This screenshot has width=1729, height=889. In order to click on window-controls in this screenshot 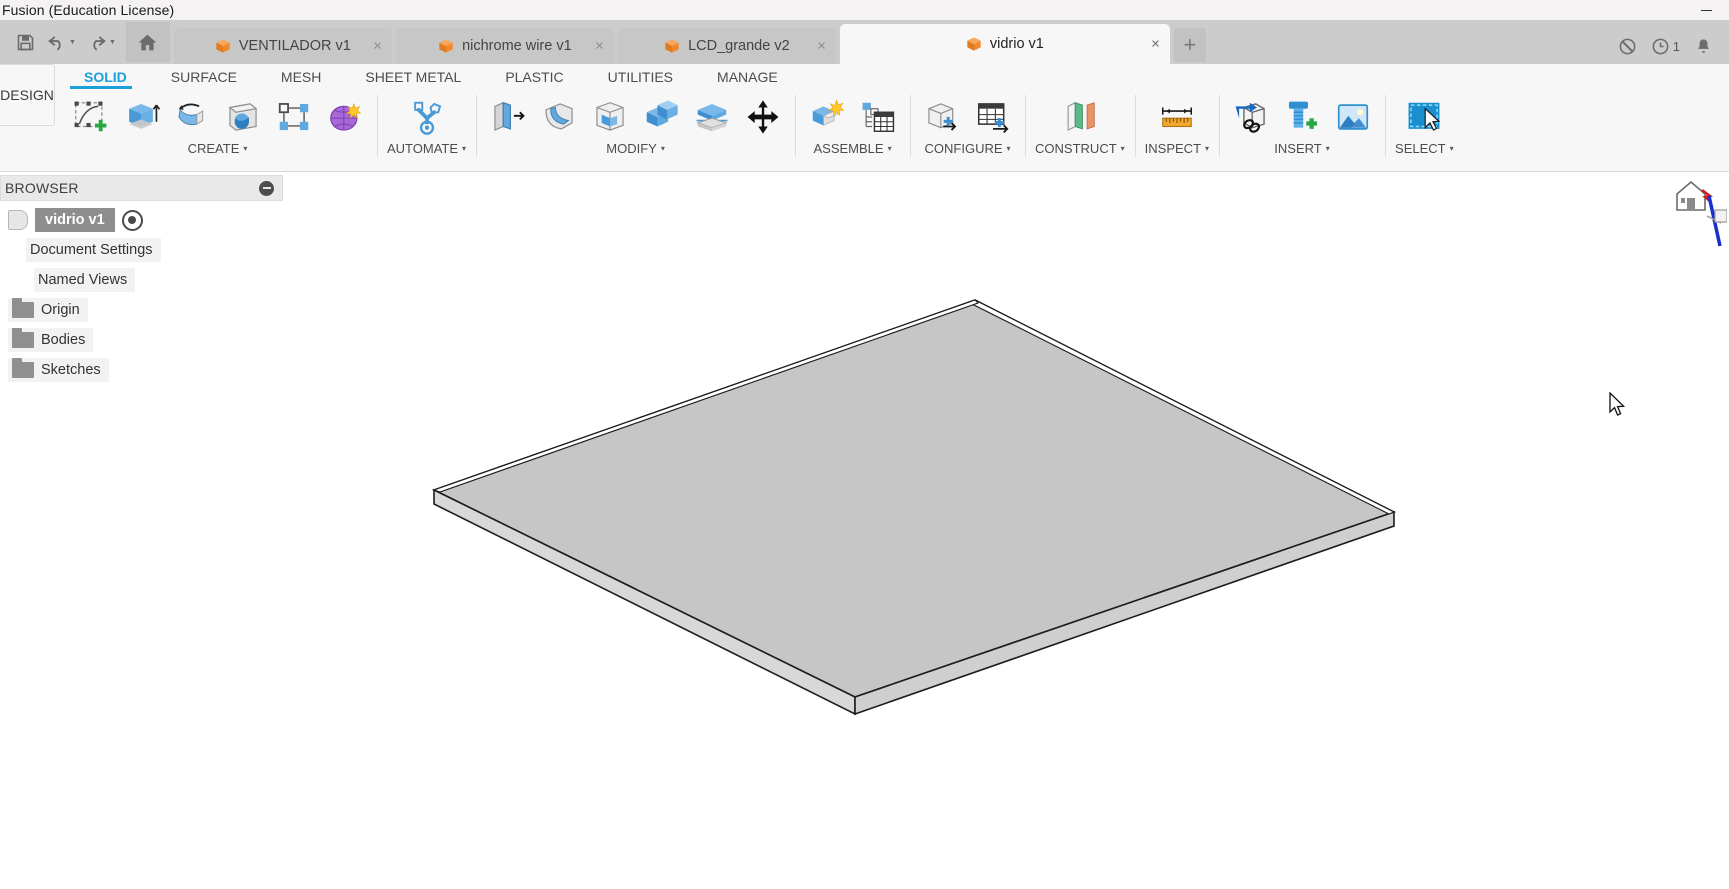, I will do `click(1706, 10)`.